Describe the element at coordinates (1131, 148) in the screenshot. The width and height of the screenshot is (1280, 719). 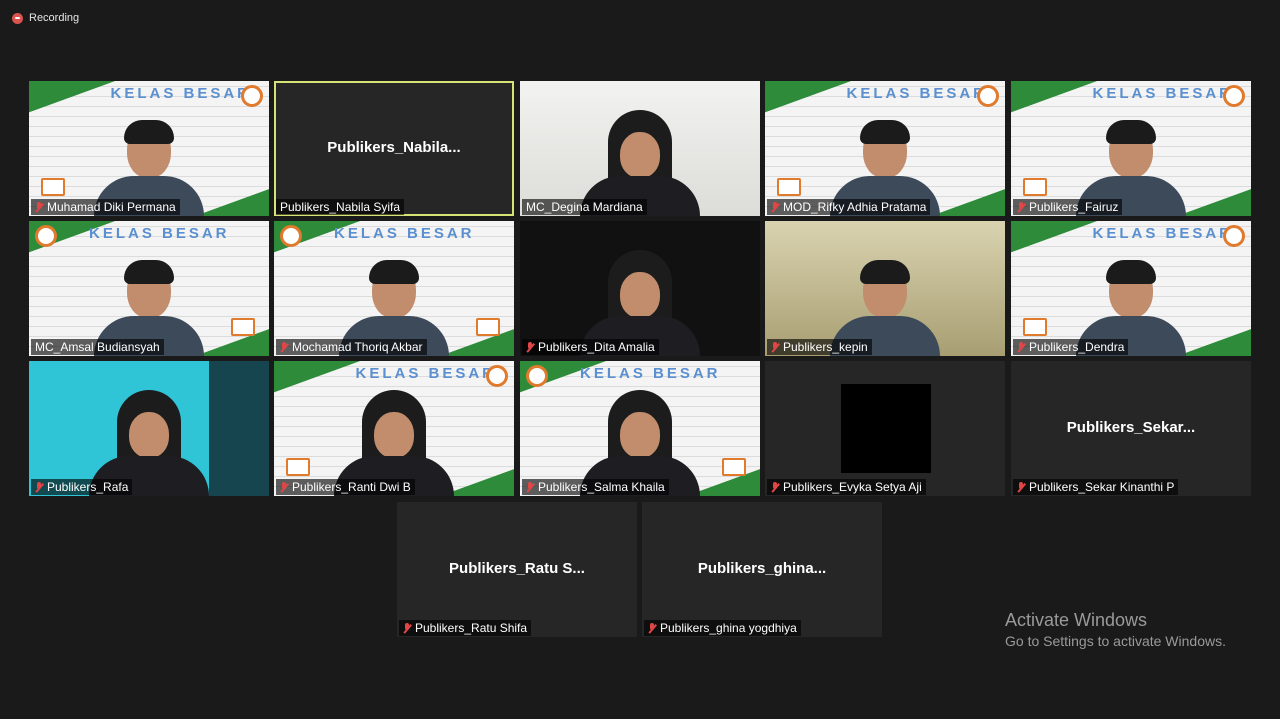
I see `participant-tile: KELAS BESAR Publikers_Fairuz` at that location.